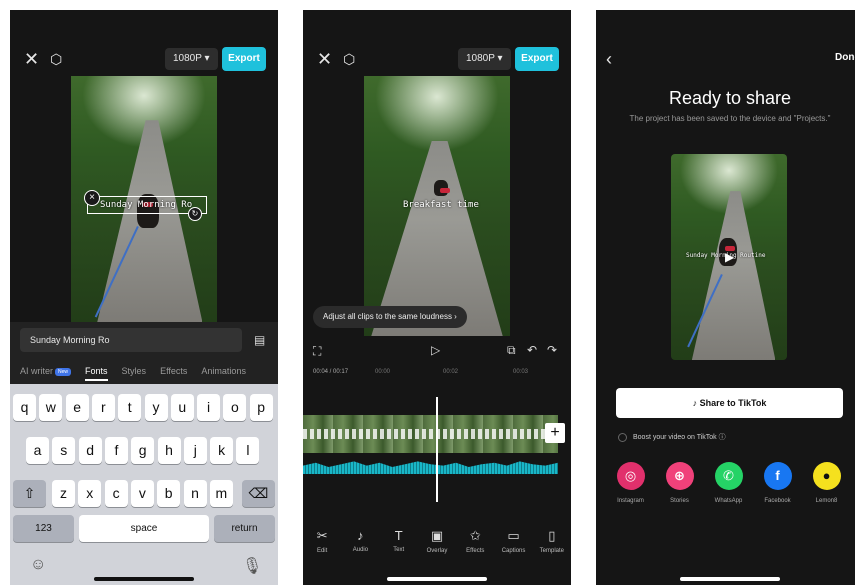 The image size is (855, 585). I want to click on keyframe-icon: ⧉, so click(511, 350).